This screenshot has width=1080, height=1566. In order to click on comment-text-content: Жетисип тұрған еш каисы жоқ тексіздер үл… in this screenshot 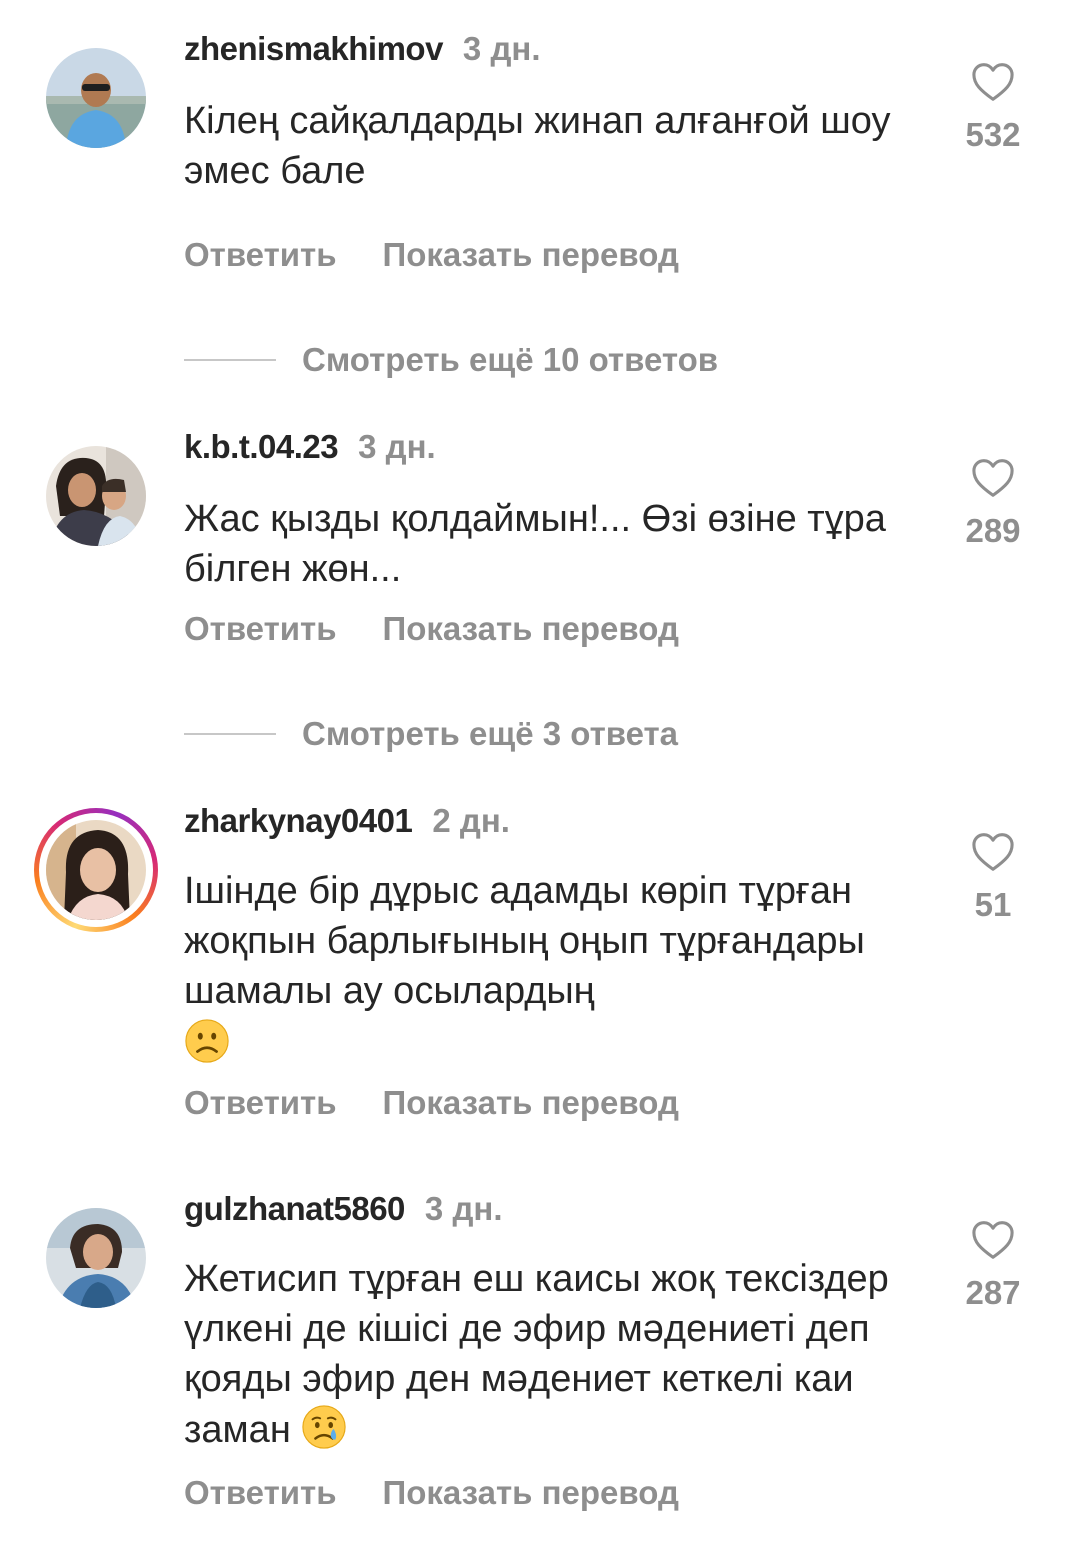, I will do `click(536, 1354)`.